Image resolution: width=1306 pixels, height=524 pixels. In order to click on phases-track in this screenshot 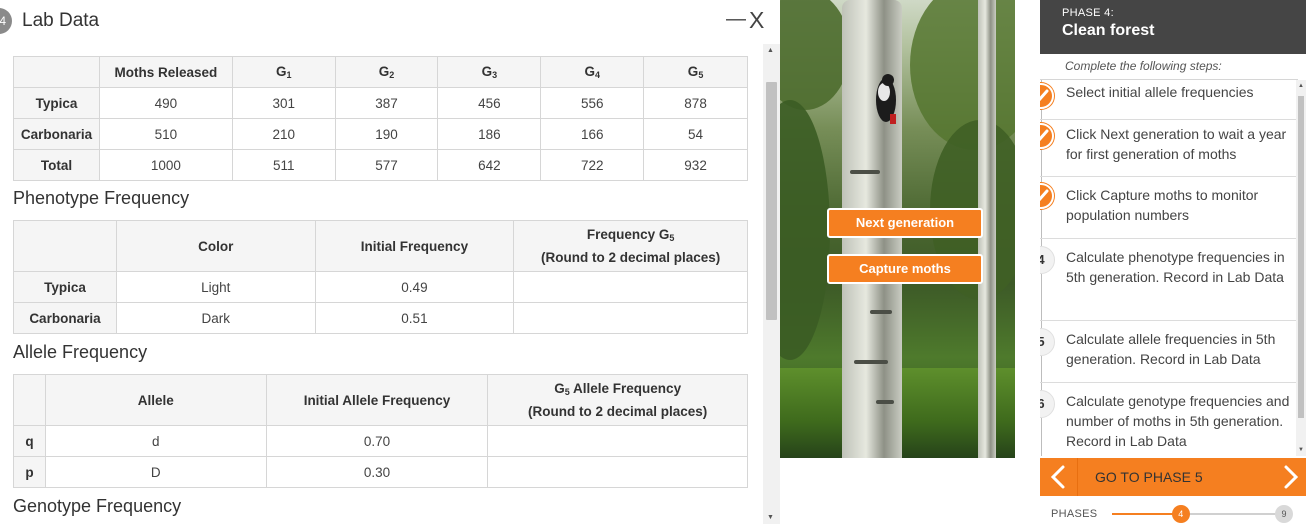, I will do `click(1198, 514)`.